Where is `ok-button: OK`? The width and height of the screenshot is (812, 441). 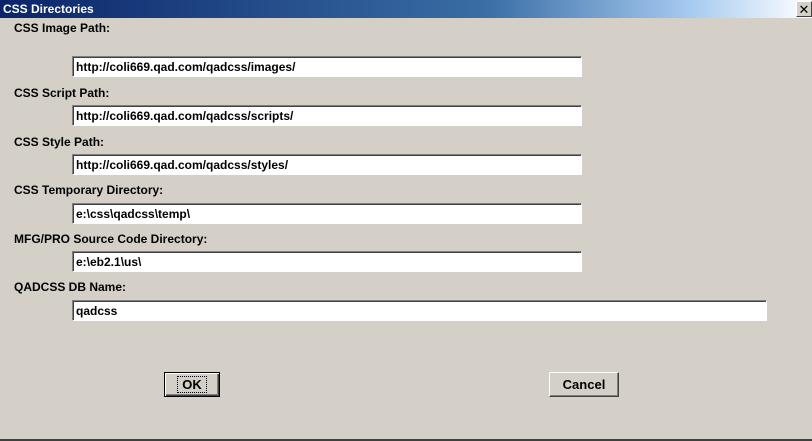
ok-button: OK is located at coordinates (192, 384).